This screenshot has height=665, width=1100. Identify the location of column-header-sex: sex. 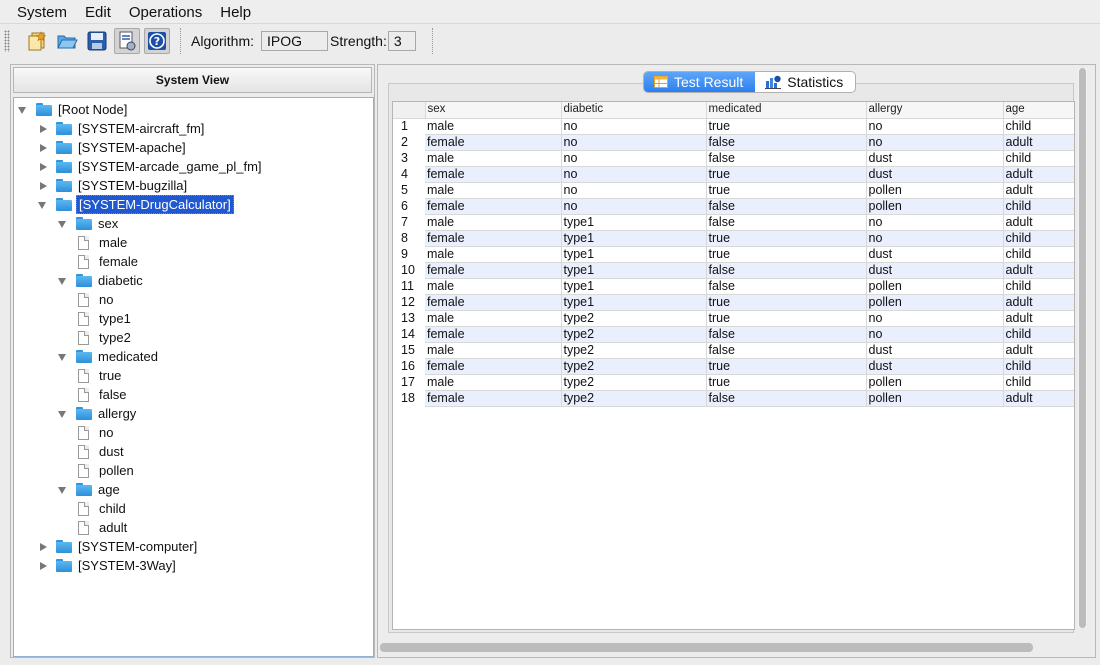
(493, 110).